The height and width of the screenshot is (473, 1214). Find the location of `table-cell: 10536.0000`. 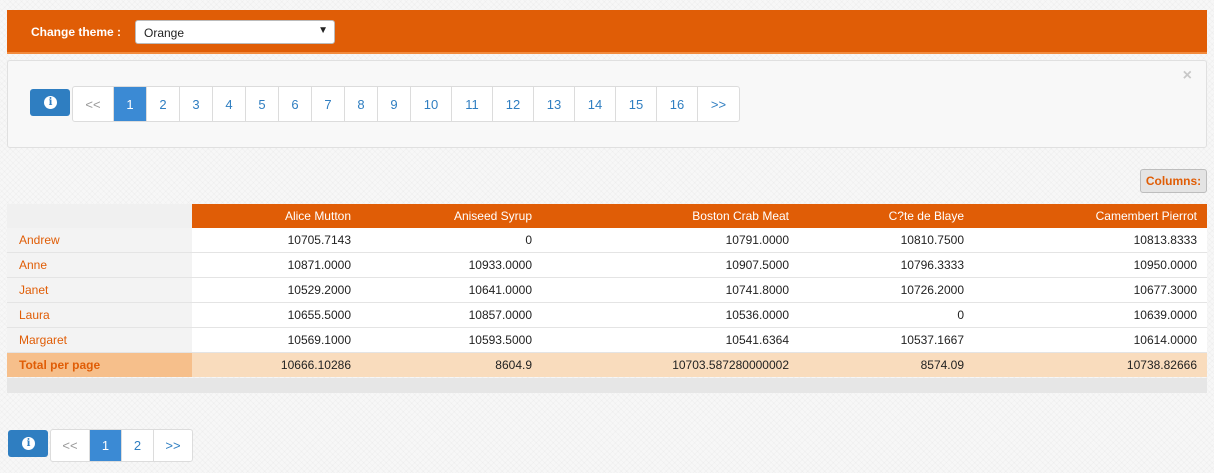

table-cell: 10536.0000 is located at coordinates (670, 315).